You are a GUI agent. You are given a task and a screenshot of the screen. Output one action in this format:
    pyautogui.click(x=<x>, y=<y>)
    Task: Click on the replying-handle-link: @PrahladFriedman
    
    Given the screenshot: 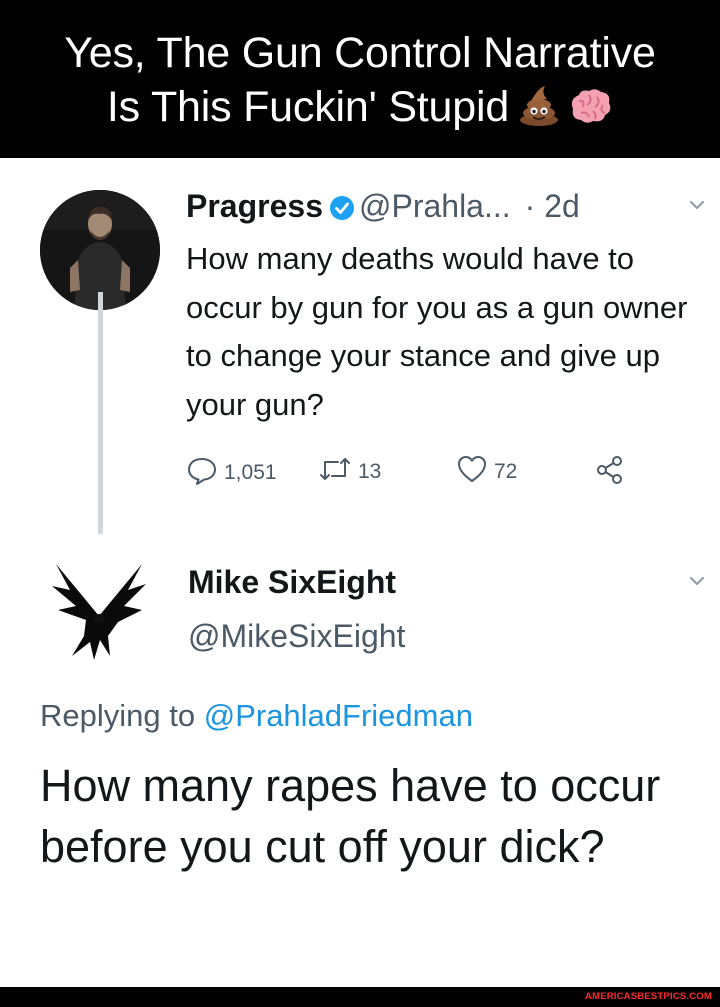 What is the action you would take?
    pyautogui.click(x=338, y=715)
    